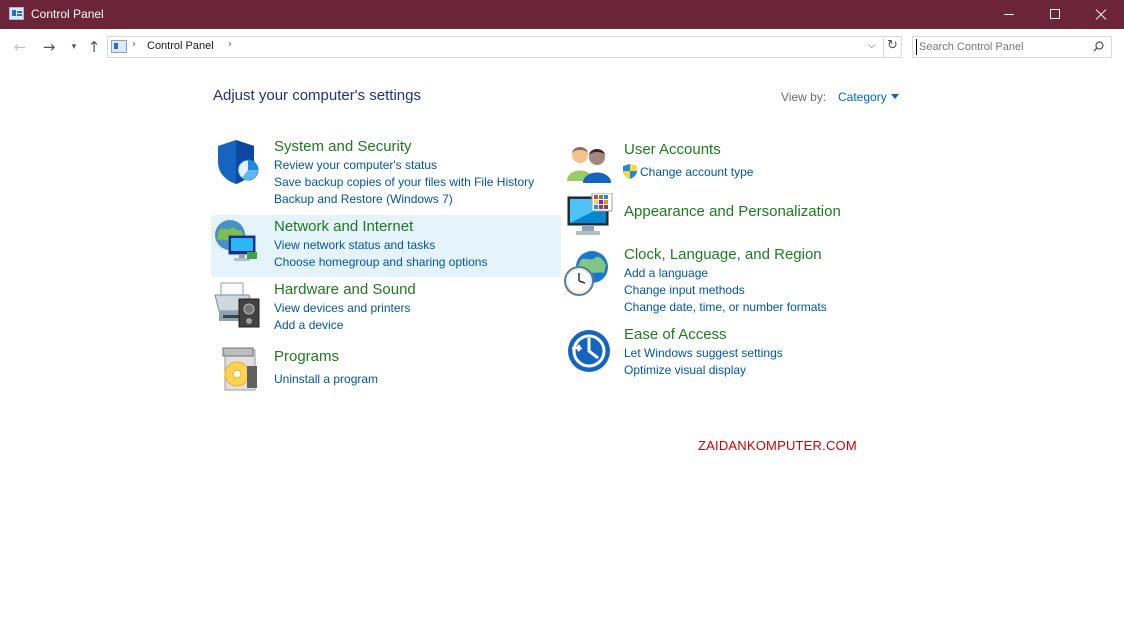 This screenshot has height=633, width=1124. Describe the element at coordinates (895, 96) in the screenshot. I see `chevron-down-icon` at that location.